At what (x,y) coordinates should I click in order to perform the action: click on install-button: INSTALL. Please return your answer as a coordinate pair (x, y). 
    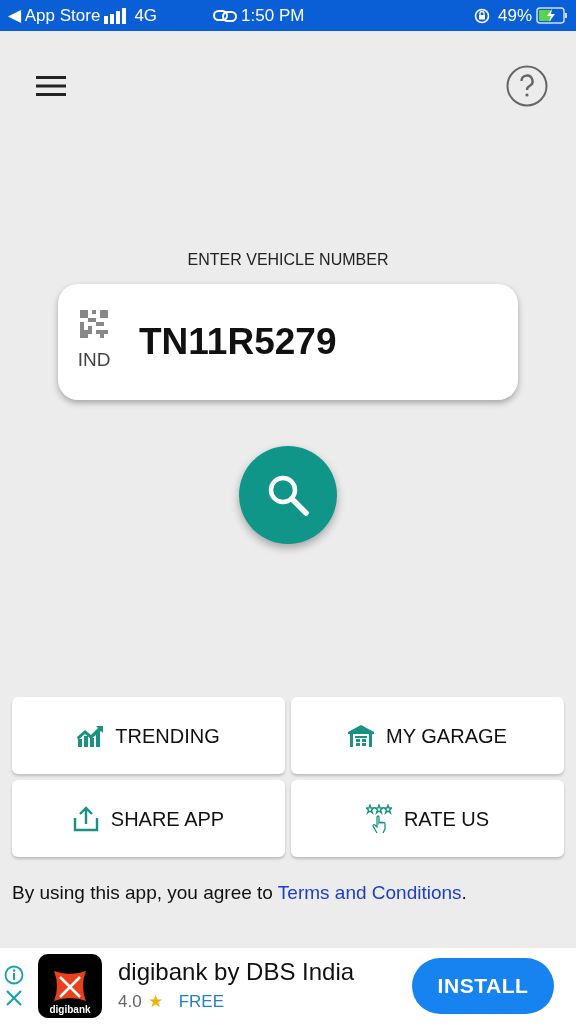
    Looking at the image, I should click on (483, 986).